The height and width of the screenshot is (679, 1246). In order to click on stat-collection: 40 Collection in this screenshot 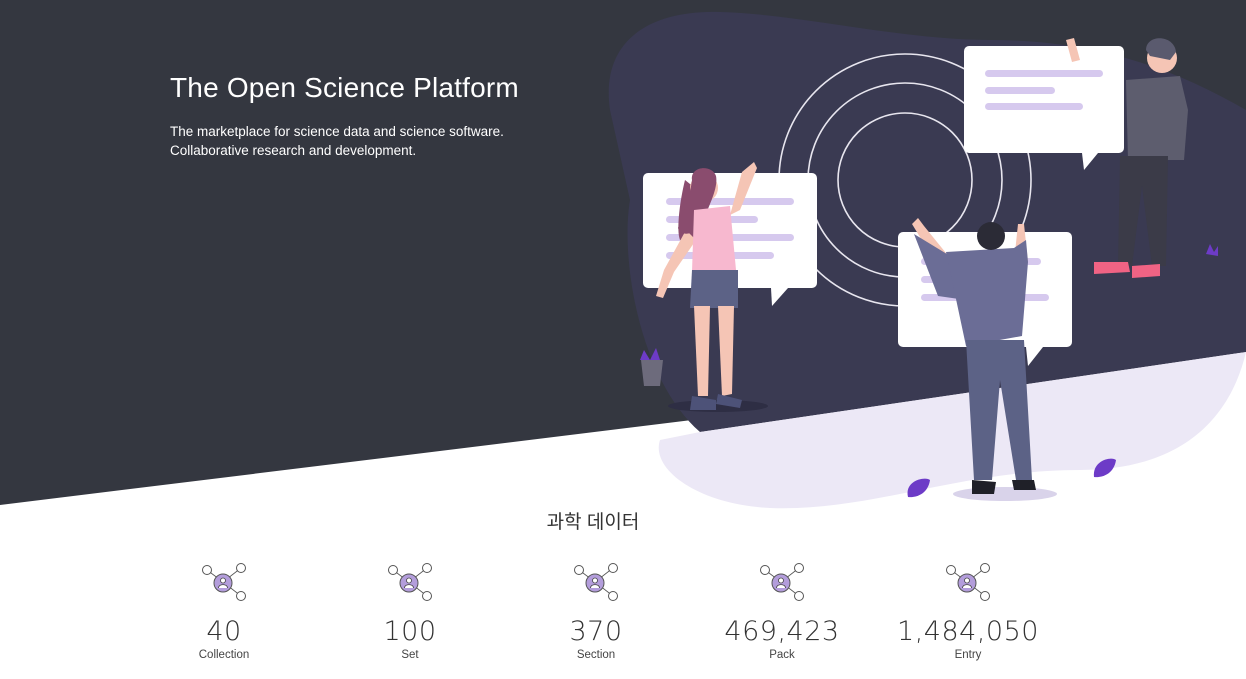, I will do `click(224, 610)`.